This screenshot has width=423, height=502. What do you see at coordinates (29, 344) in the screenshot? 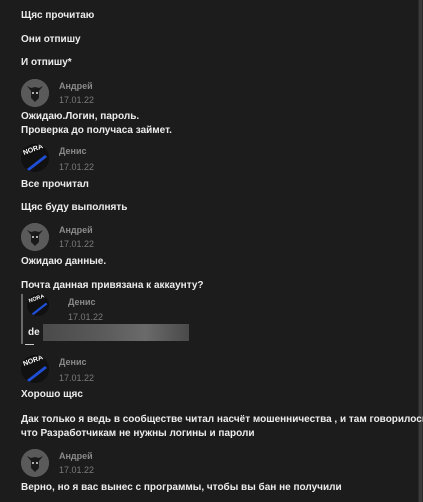
I see `text-cursor` at bounding box center [29, 344].